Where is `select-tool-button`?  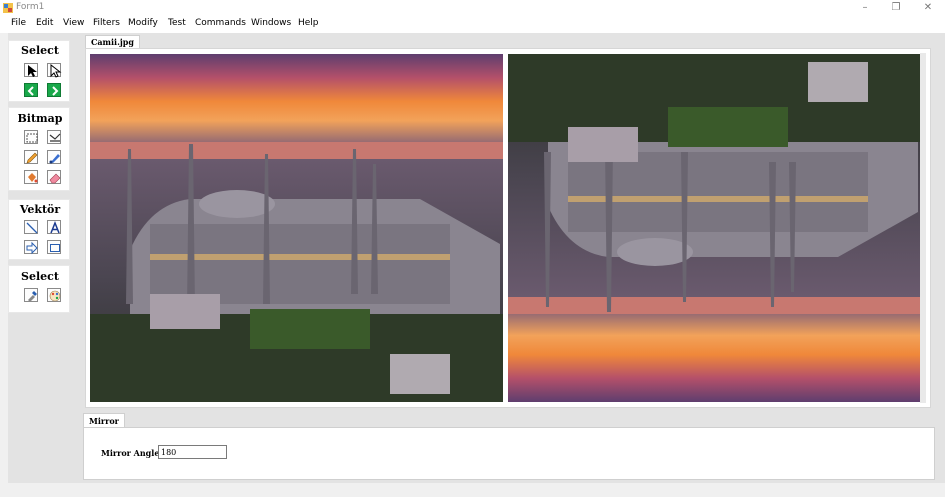
select-tool-button is located at coordinates (54, 70).